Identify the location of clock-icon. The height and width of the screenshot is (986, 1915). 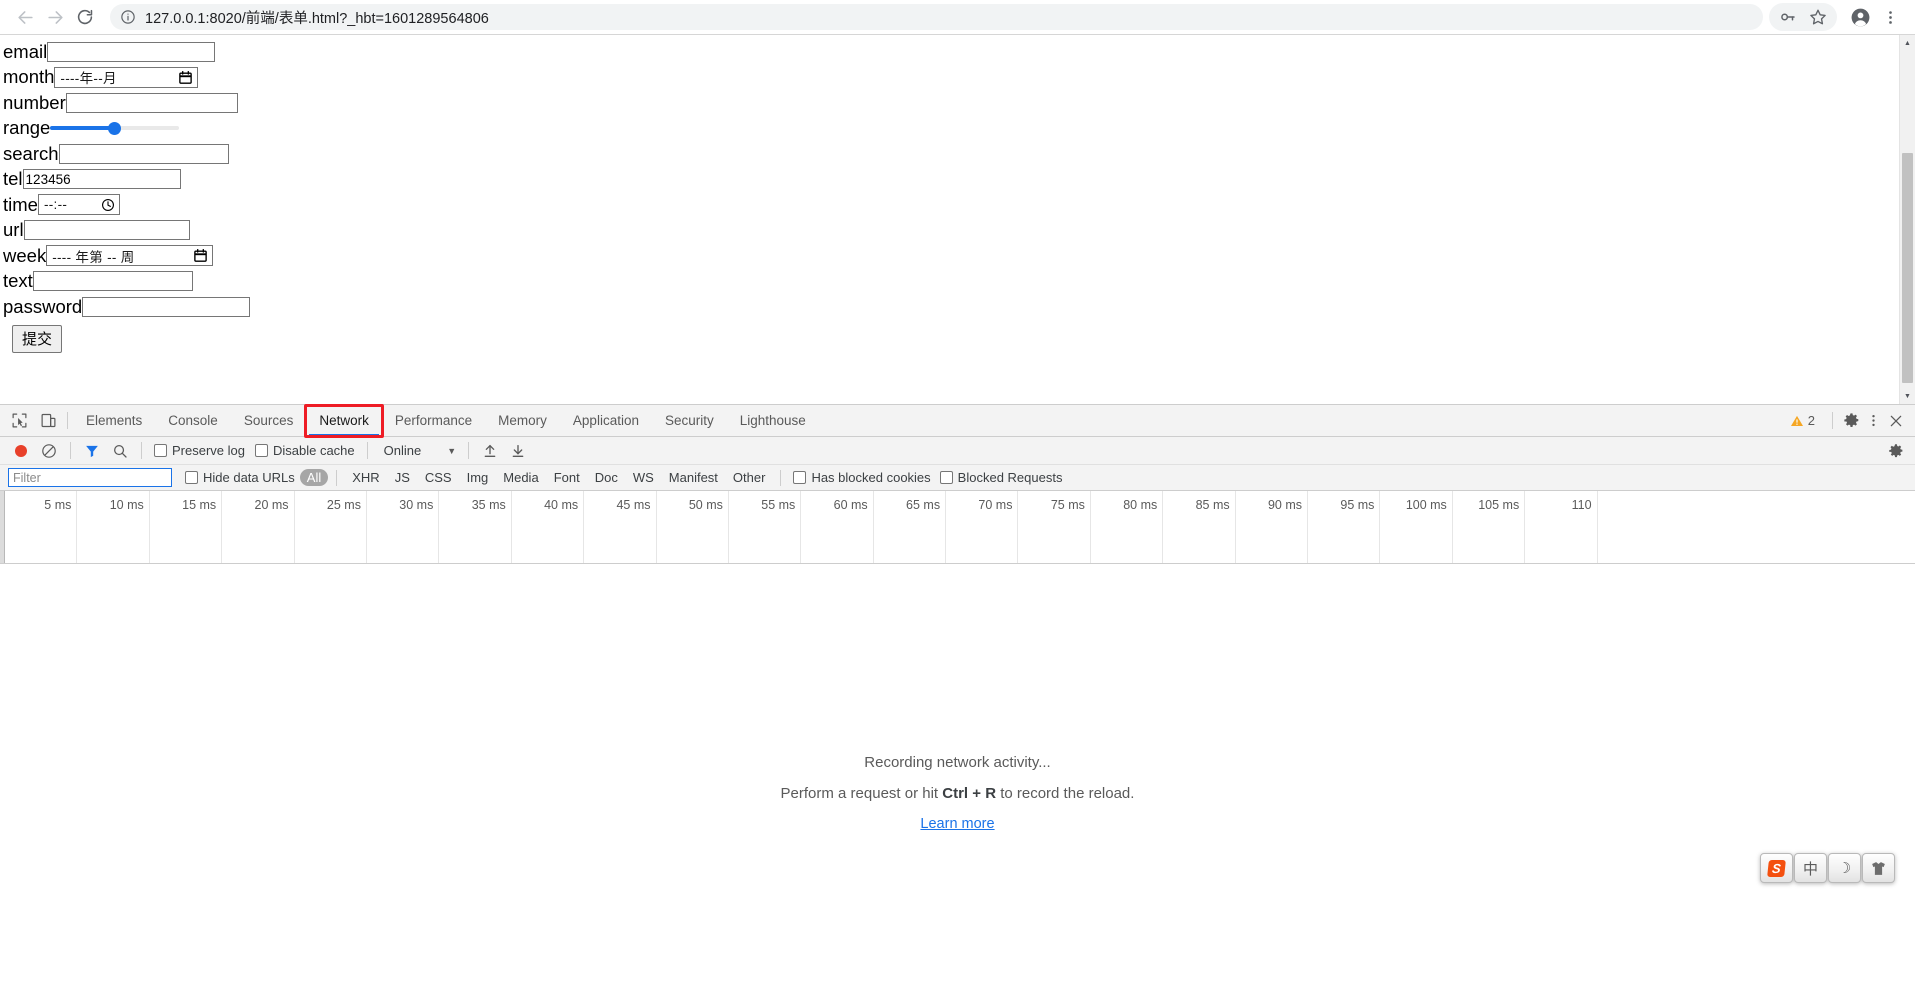
(103, 205).